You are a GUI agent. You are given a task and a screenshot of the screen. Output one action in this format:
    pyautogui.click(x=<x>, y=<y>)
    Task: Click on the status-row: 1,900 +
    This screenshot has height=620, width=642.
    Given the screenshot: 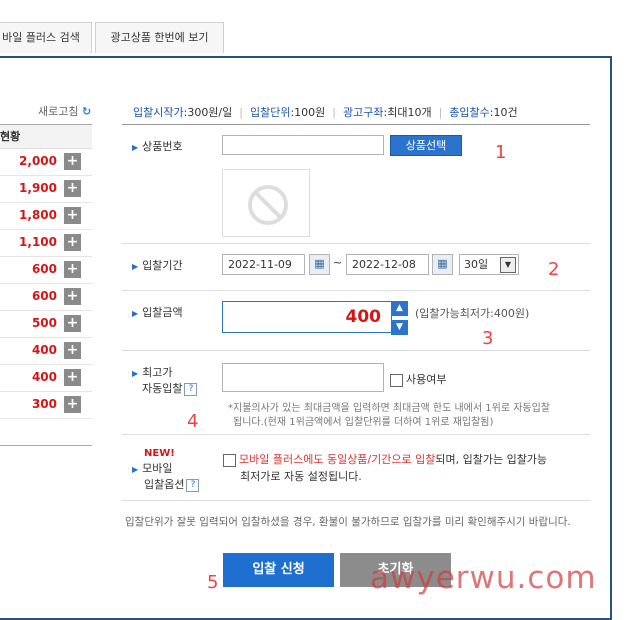 What is the action you would take?
    pyautogui.click(x=46, y=189)
    